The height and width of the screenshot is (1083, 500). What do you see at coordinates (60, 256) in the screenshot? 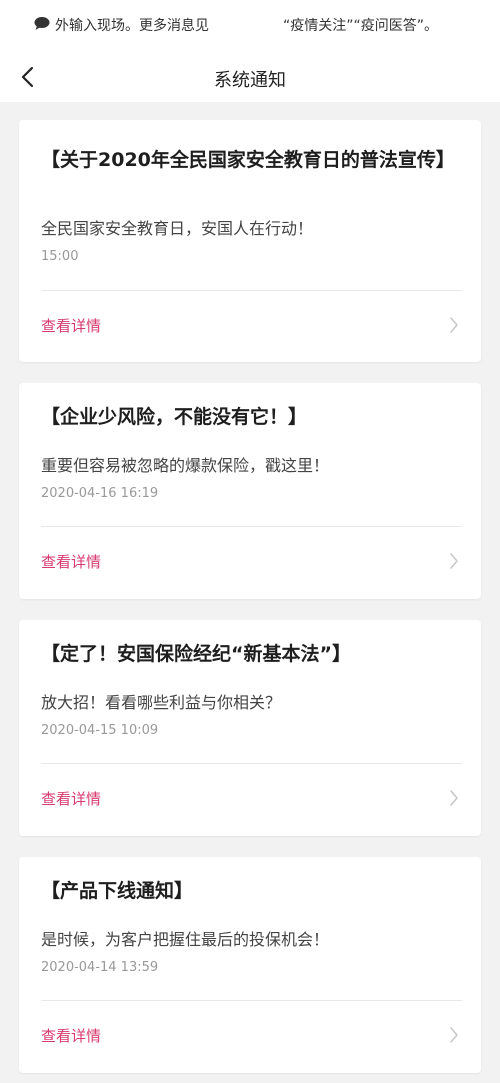
I see `notice-time: 15:00` at bounding box center [60, 256].